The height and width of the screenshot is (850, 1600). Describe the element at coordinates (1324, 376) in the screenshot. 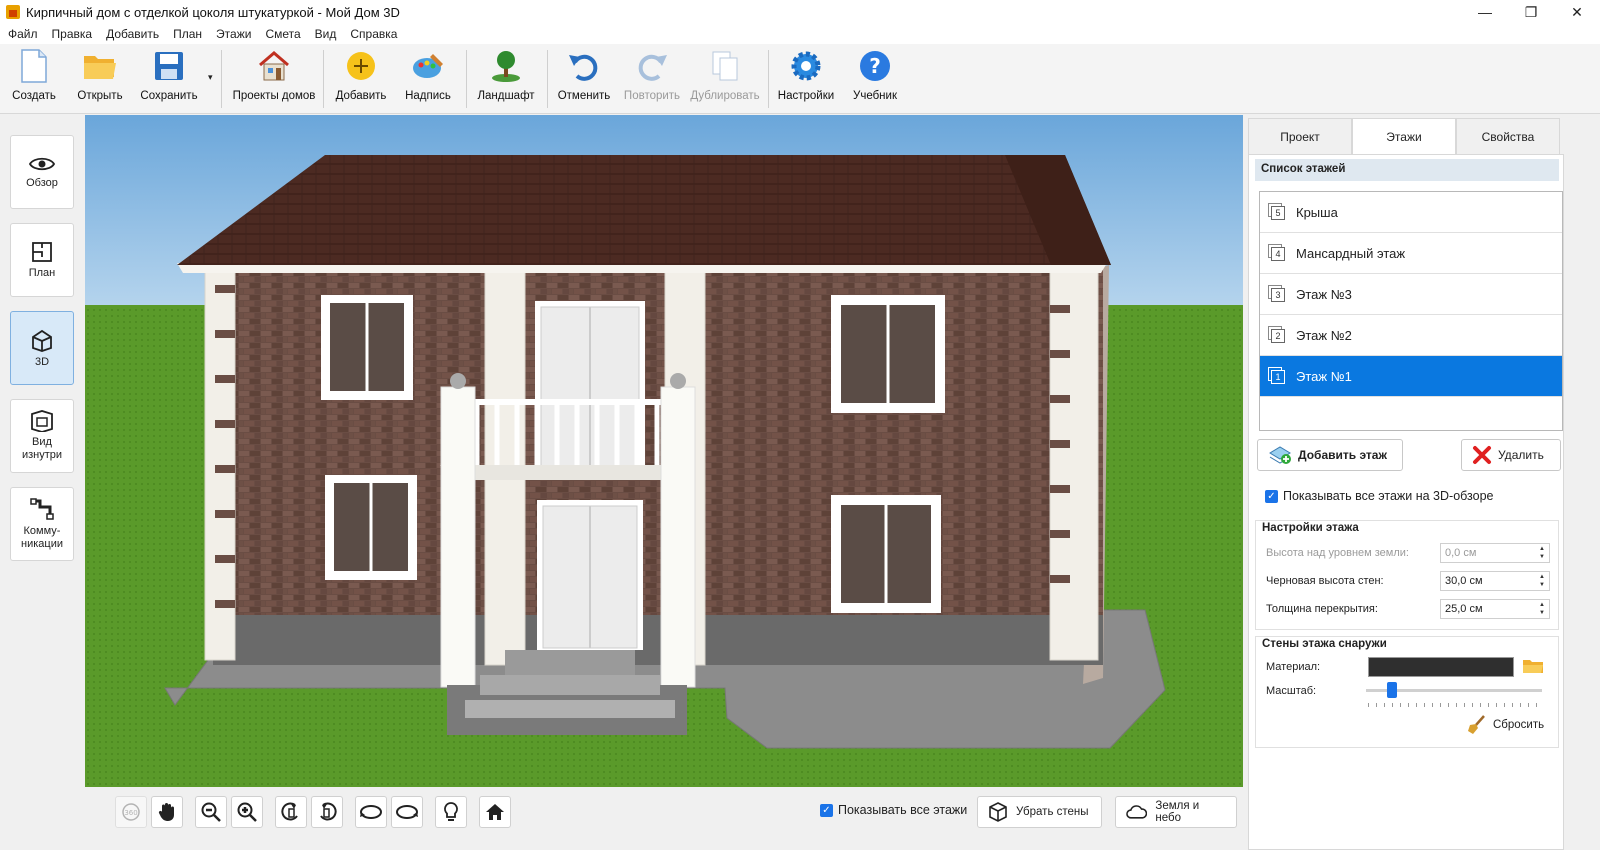

I see `floor-item-label: Этаж №1` at that location.